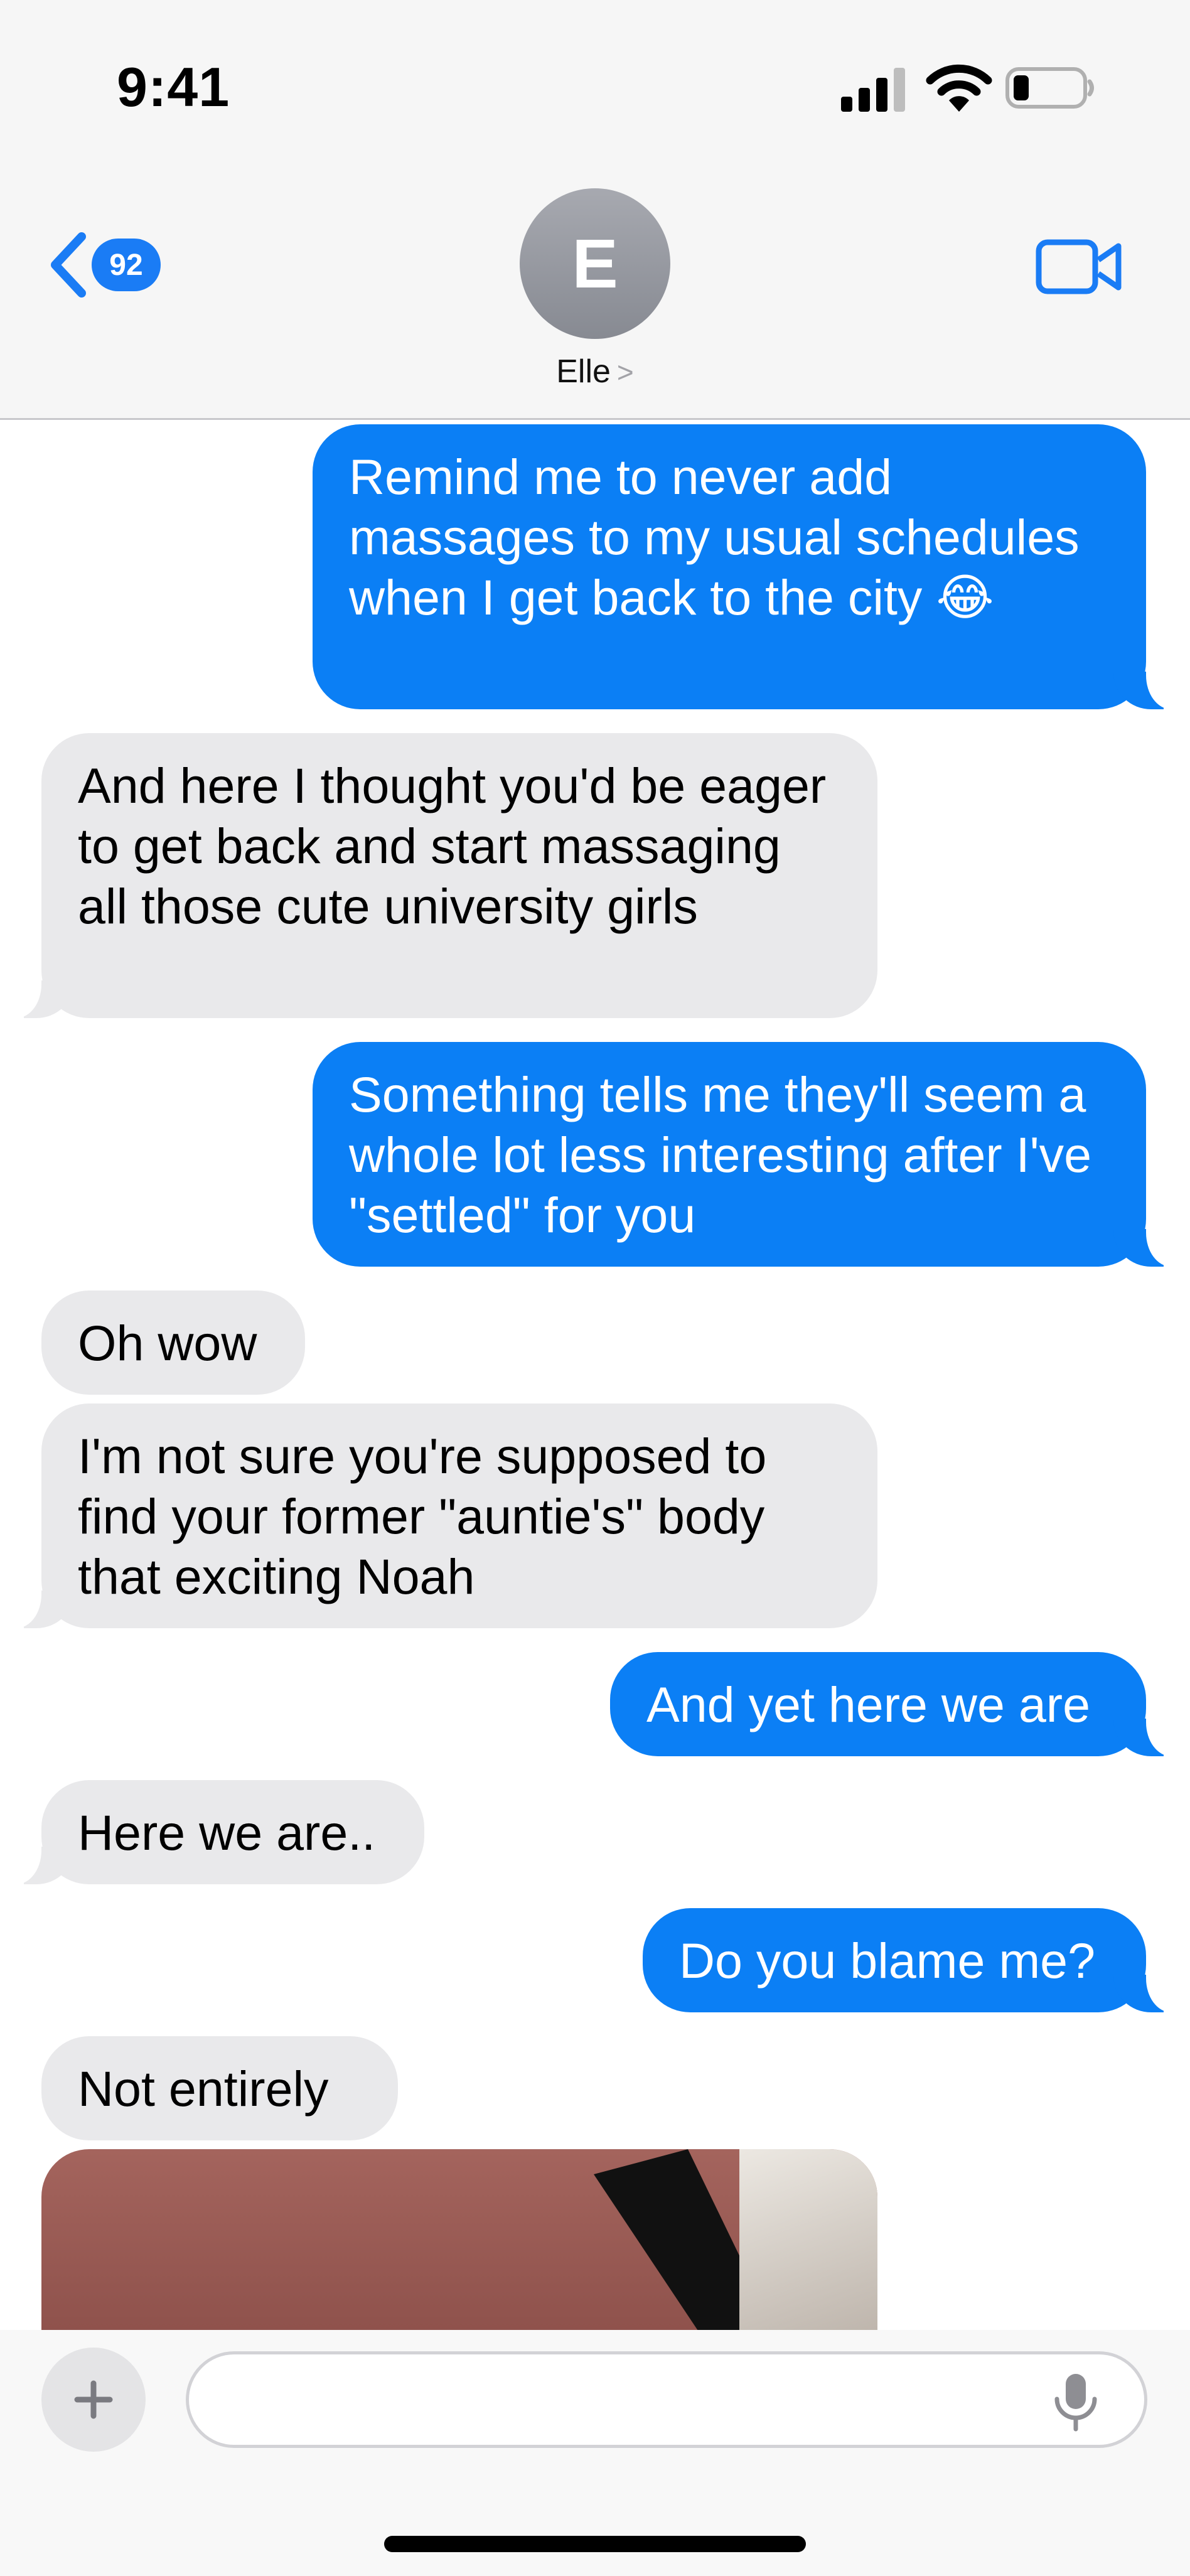 This screenshot has width=1190, height=2576. I want to click on avatar: E, so click(595, 263).